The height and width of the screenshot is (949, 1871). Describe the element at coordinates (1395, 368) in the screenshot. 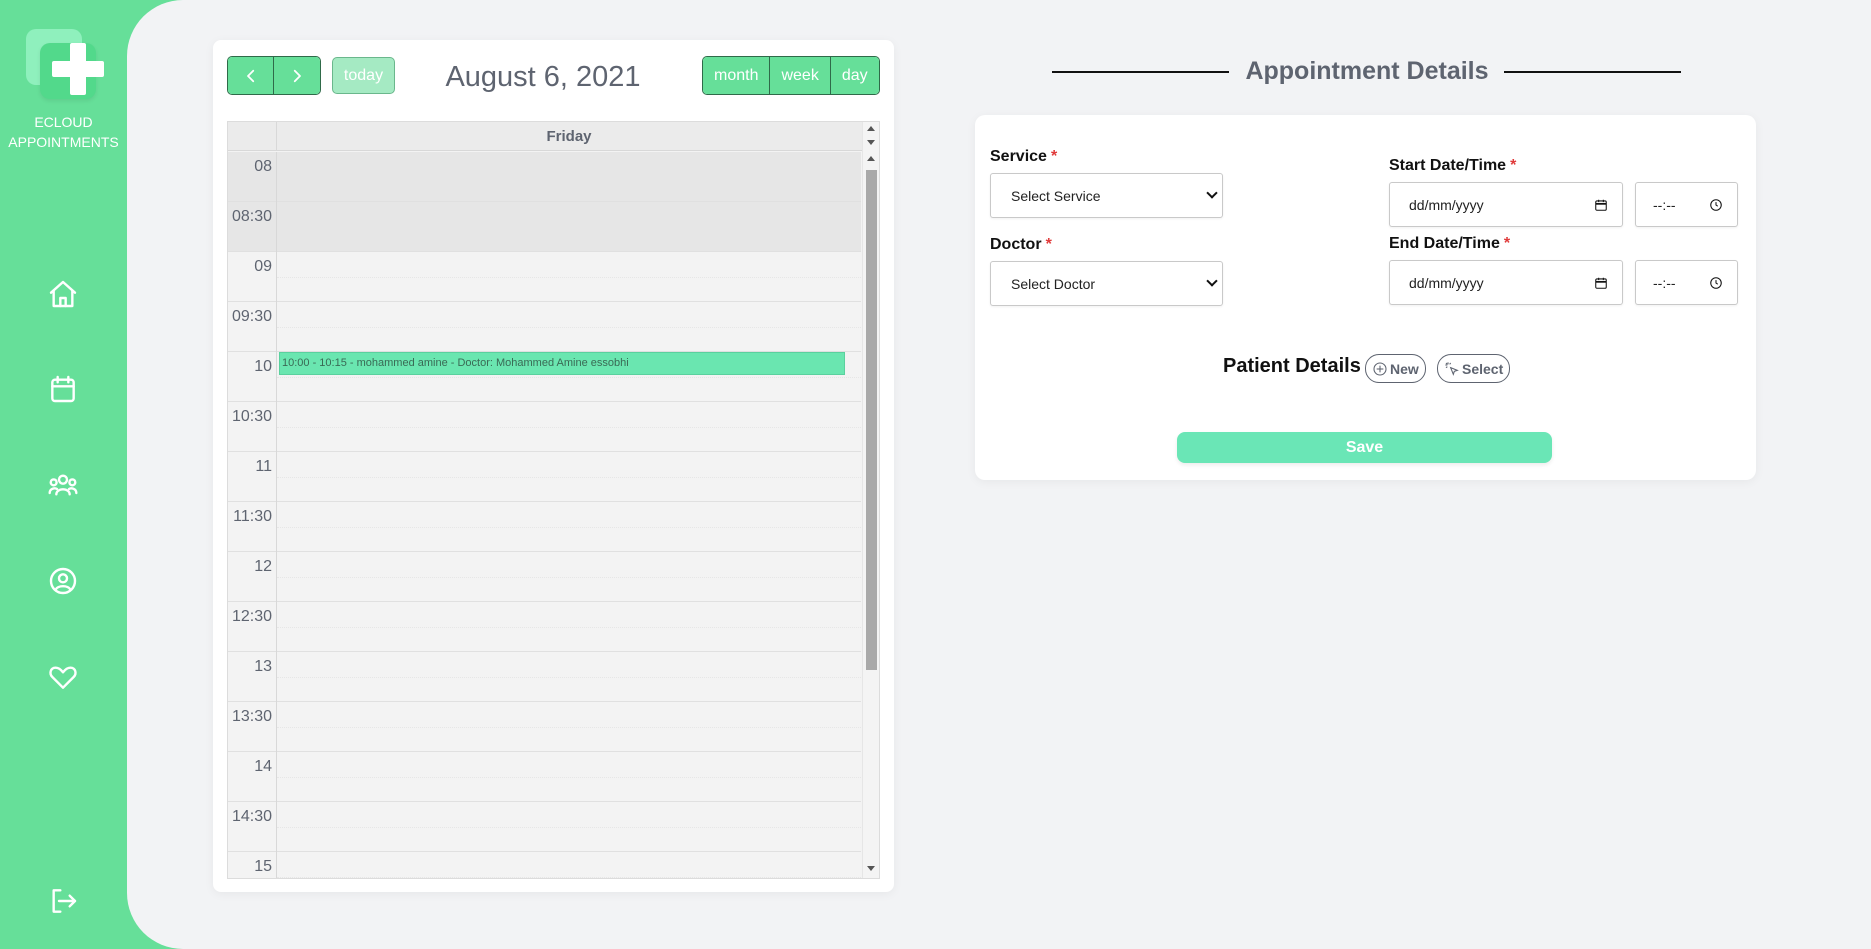

I see `new-patient-button: New` at that location.